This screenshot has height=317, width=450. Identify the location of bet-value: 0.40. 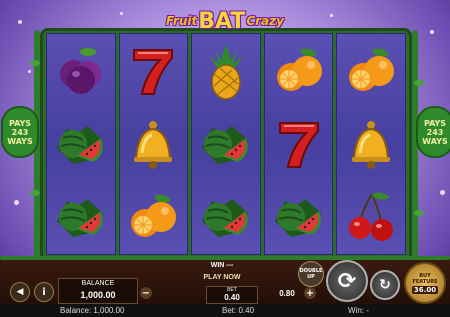
(232, 297).